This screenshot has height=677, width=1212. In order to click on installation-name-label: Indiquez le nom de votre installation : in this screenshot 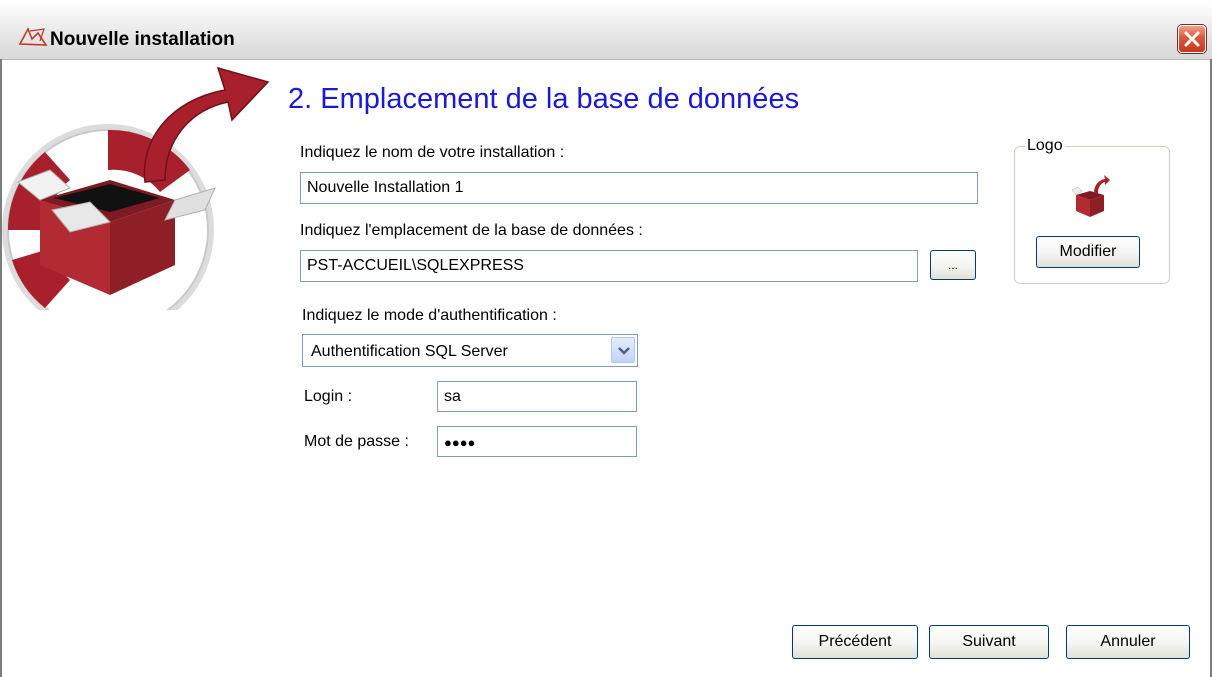, I will do `click(432, 152)`.